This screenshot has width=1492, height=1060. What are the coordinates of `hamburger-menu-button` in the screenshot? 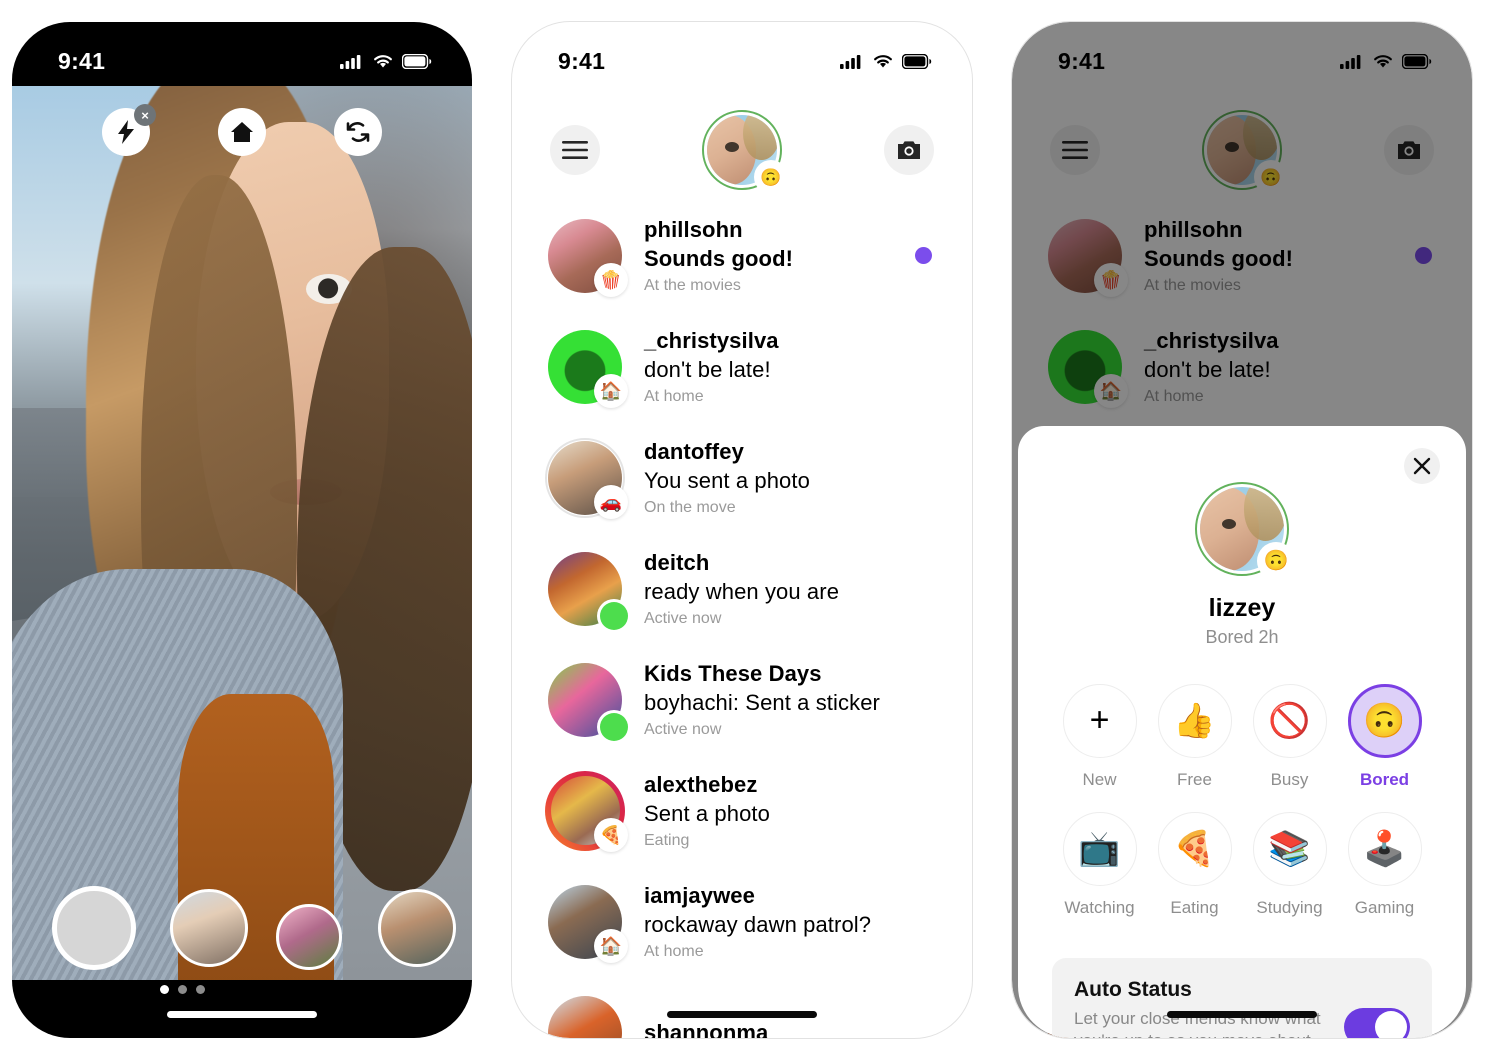 It's located at (575, 150).